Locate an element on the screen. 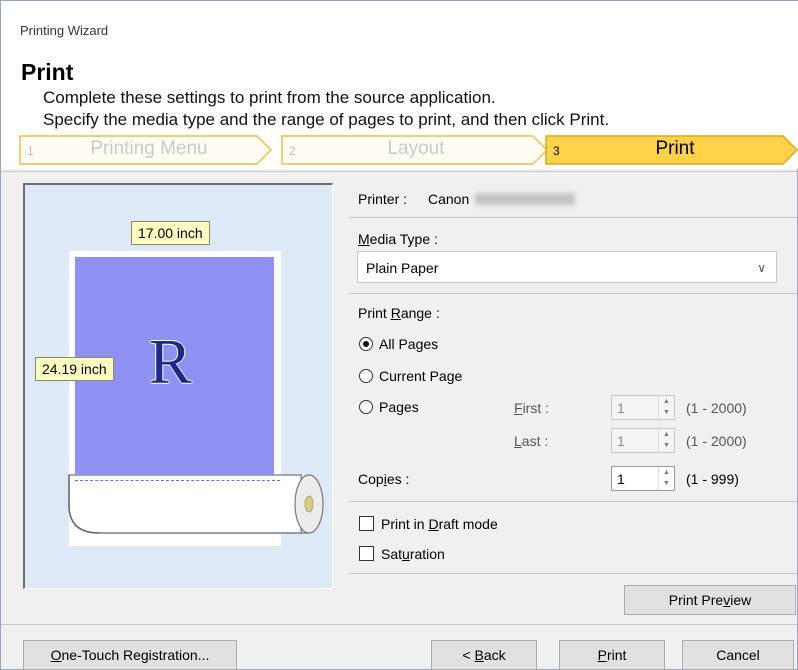 The width and height of the screenshot is (798, 670). printer-label: Printer : is located at coordinates (383, 199).